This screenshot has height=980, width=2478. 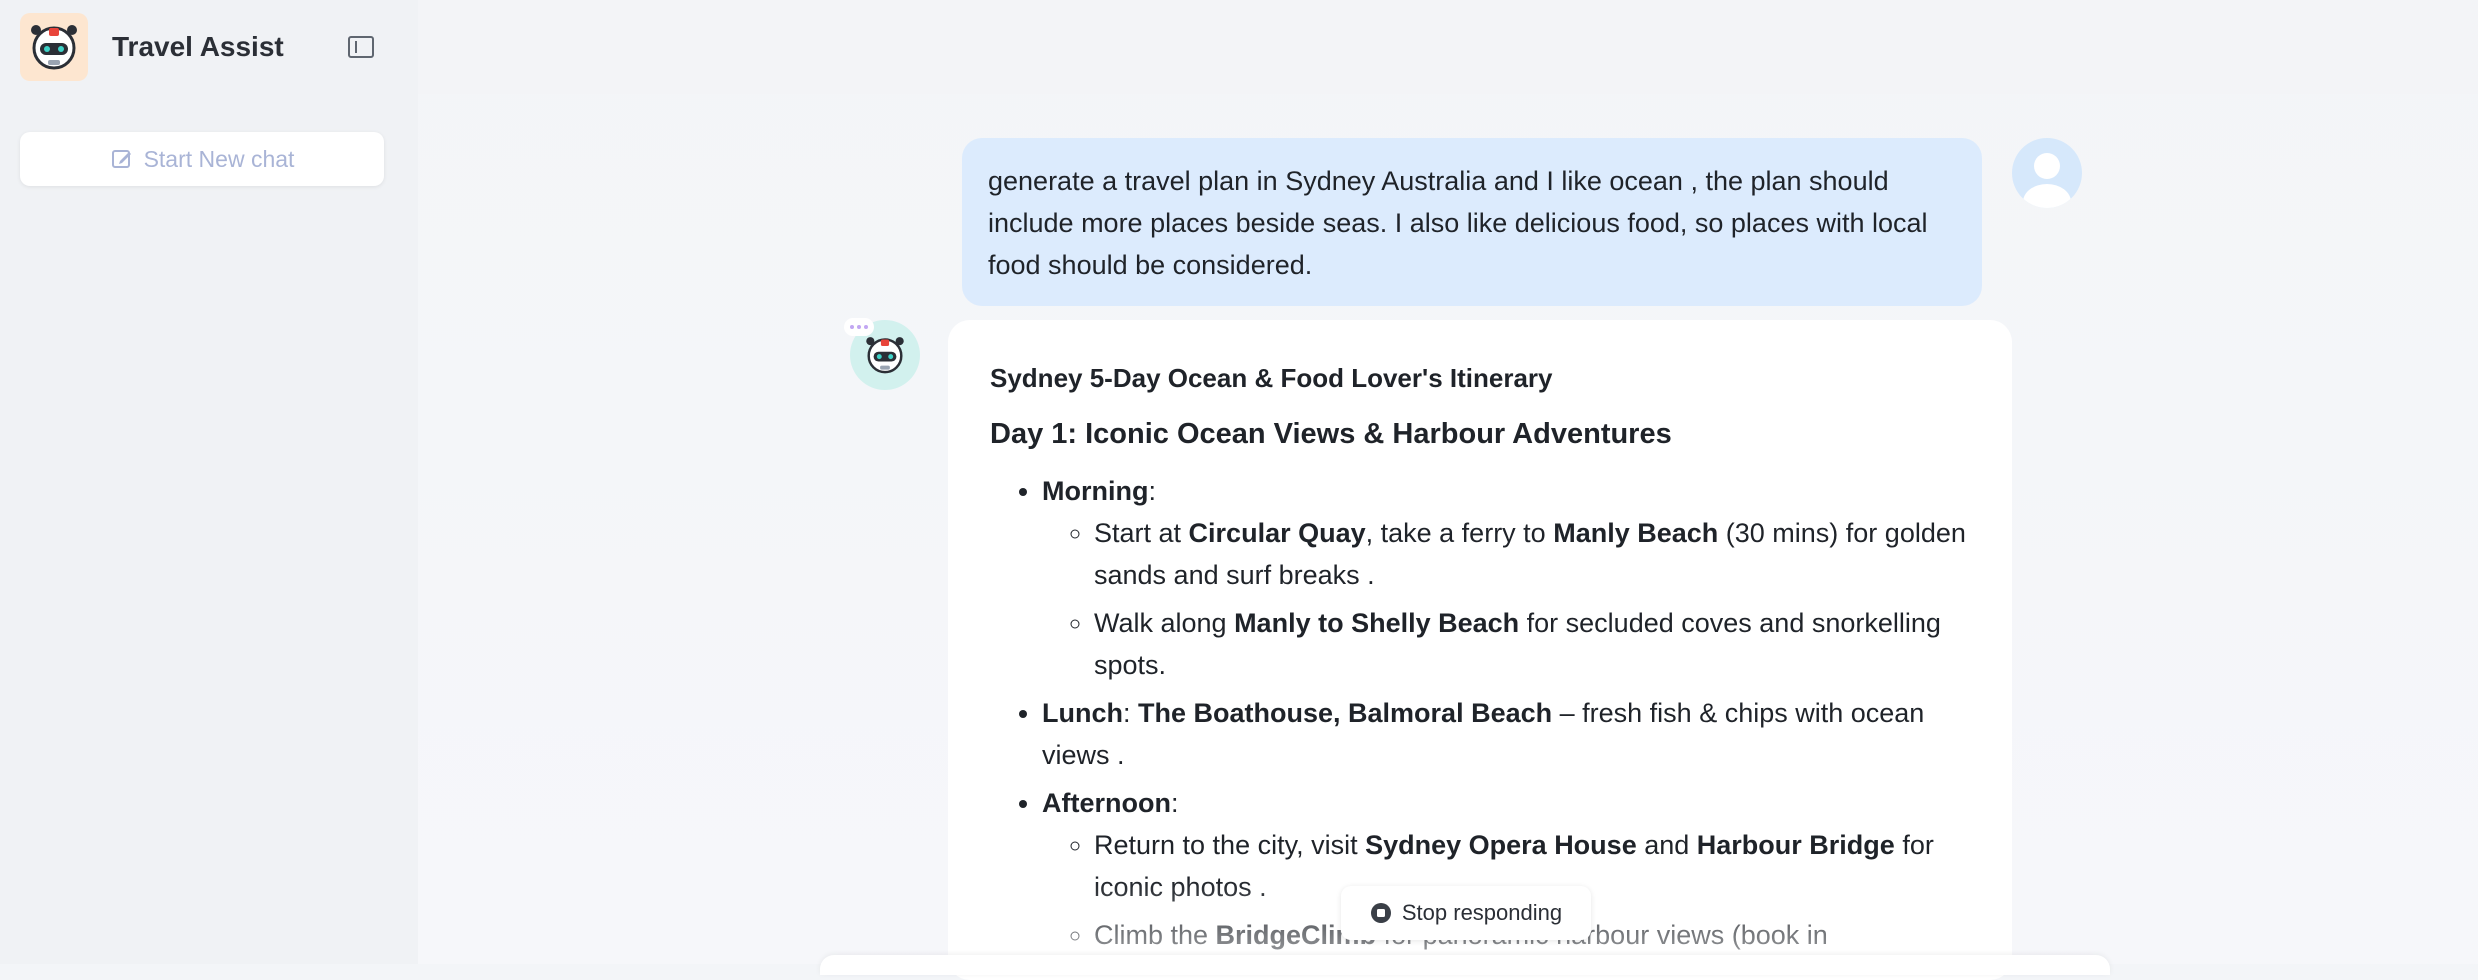 What do you see at coordinates (1277, 533) in the screenshot?
I see `place-circular-quay: Circular Quay` at bounding box center [1277, 533].